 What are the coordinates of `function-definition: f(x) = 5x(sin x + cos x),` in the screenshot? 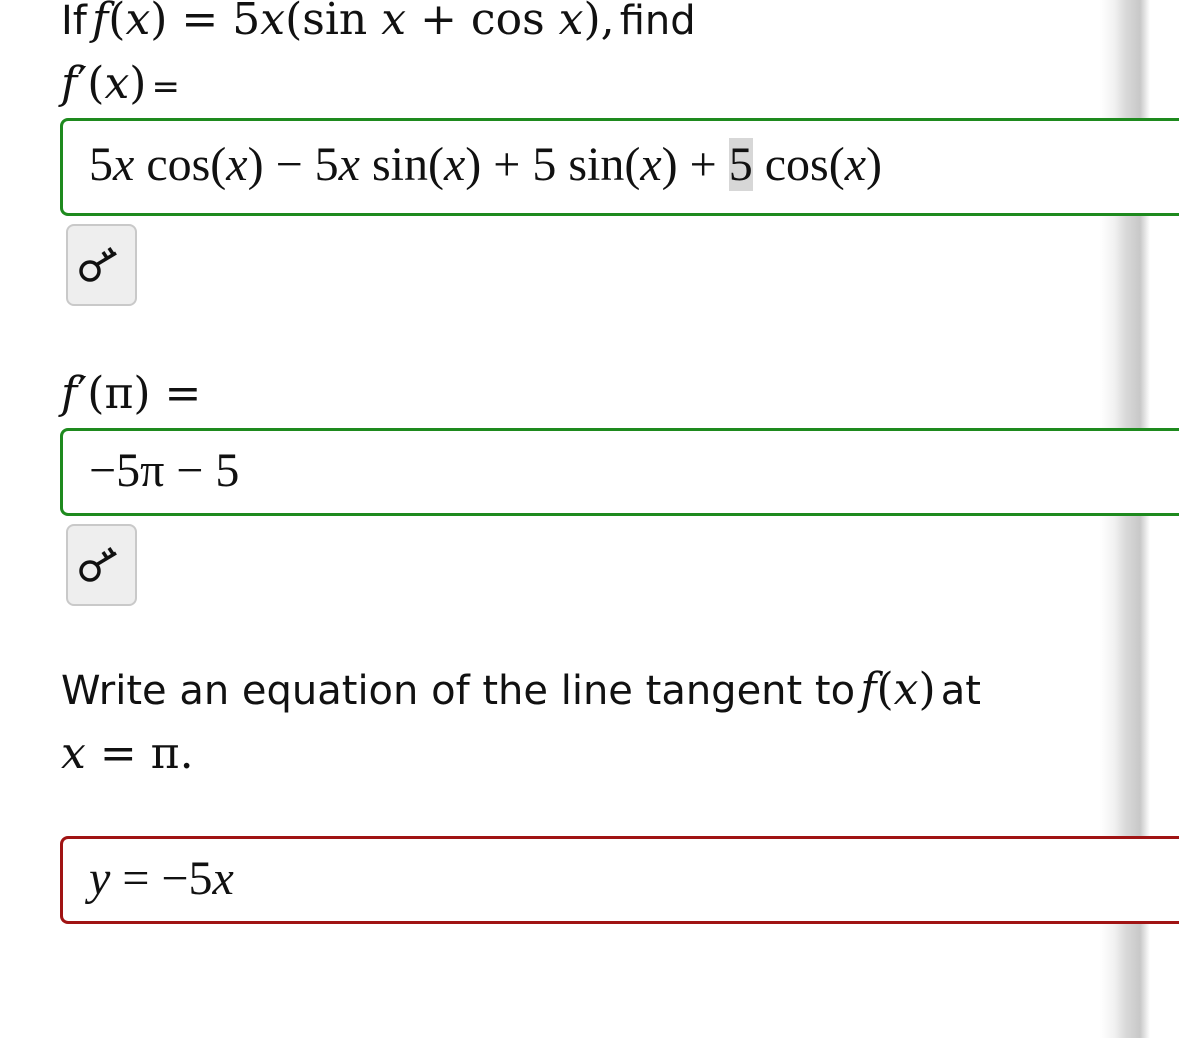 It's located at (353, 22).